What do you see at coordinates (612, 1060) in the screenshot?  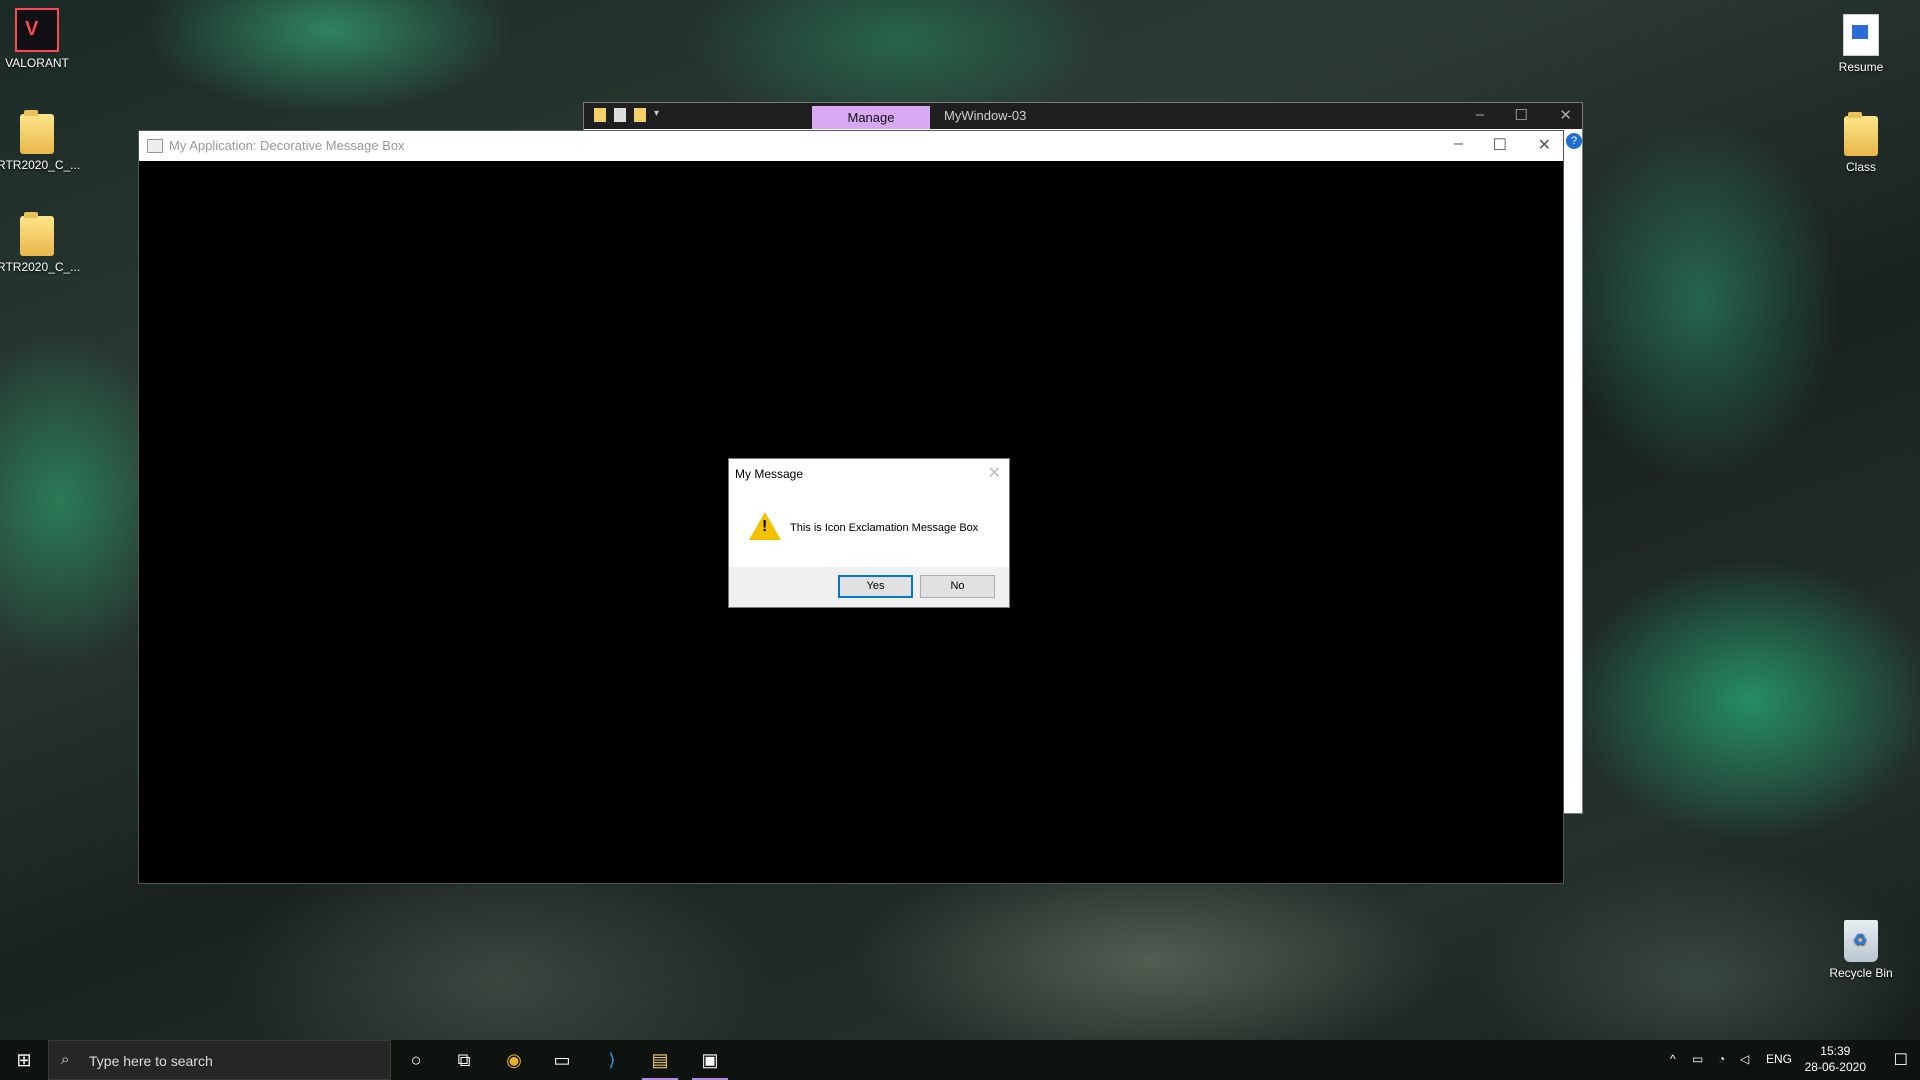 I see `vscode-icon: ⟩` at bounding box center [612, 1060].